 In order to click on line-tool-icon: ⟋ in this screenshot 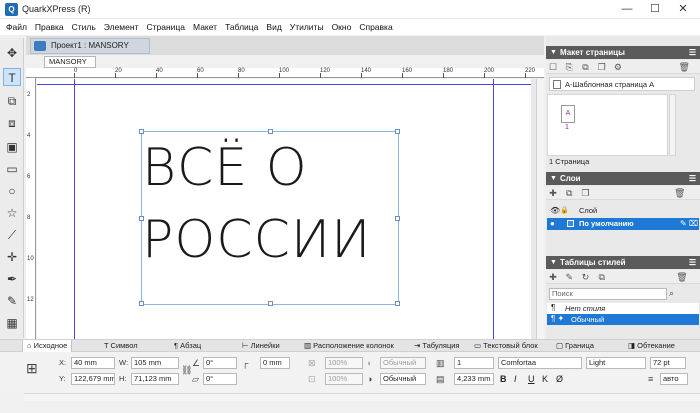, I will do `click(12, 235)`.